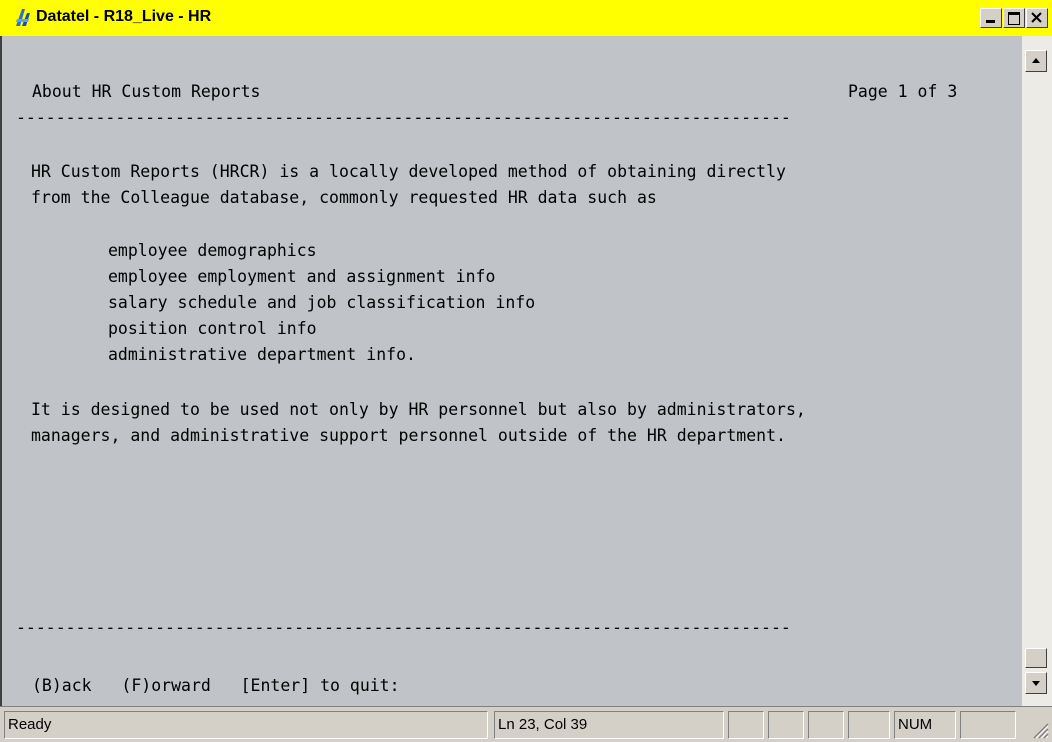 Image resolution: width=1052 pixels, height=742 pixels. I want to click on status-bar: Ready Ln 23, Col 39 NUM, so click(526, 724).